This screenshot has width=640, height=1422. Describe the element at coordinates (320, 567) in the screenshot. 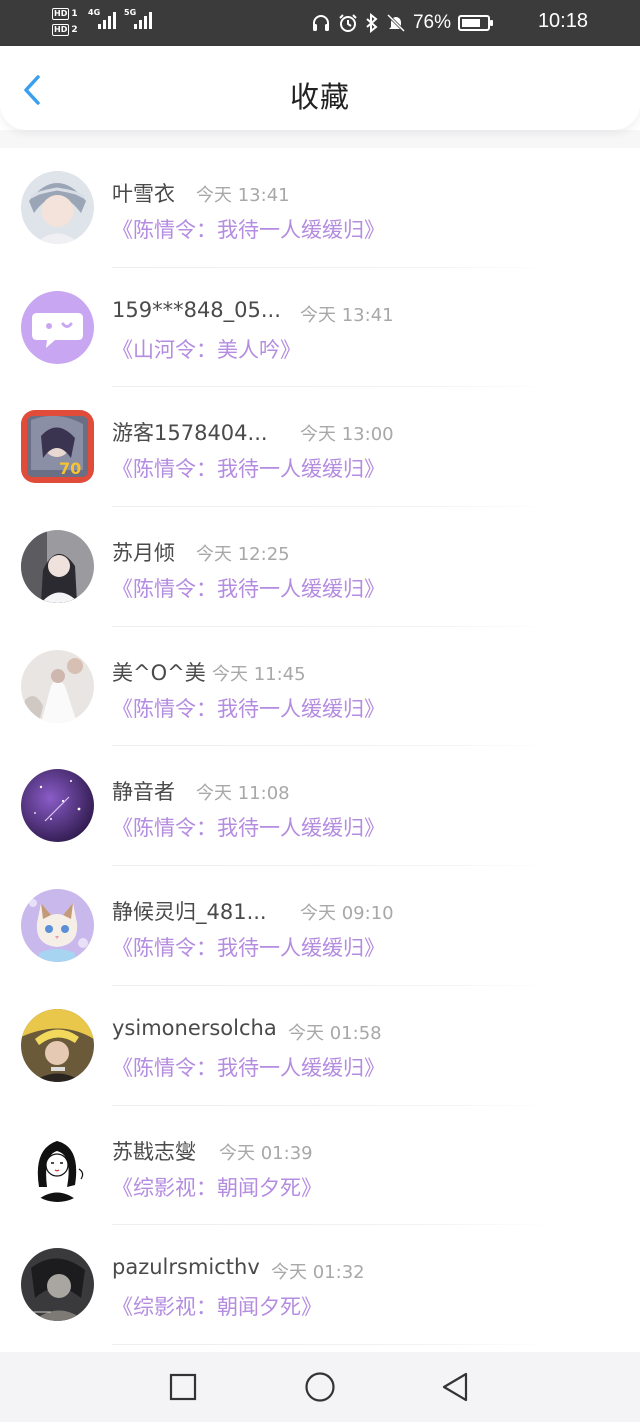

I see `list-item: 苏月倾 今天 12:25 《陈情令：我待一人缓缓归》` at that location.